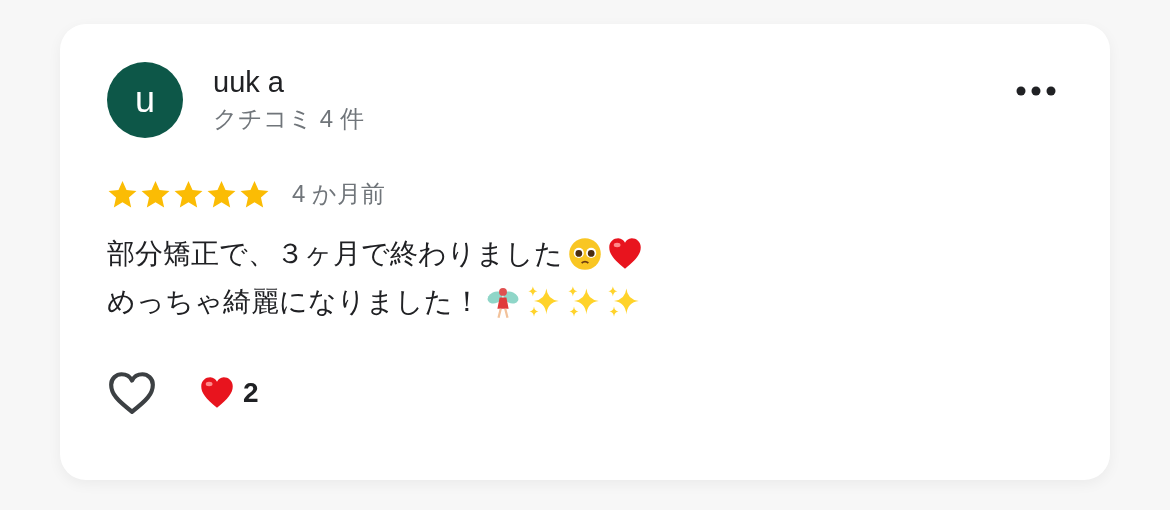  What do you see at coordinates (249, 82) in the screenshot?
I see `reviewer-name: uuk a` at bounding box center [249, 82].